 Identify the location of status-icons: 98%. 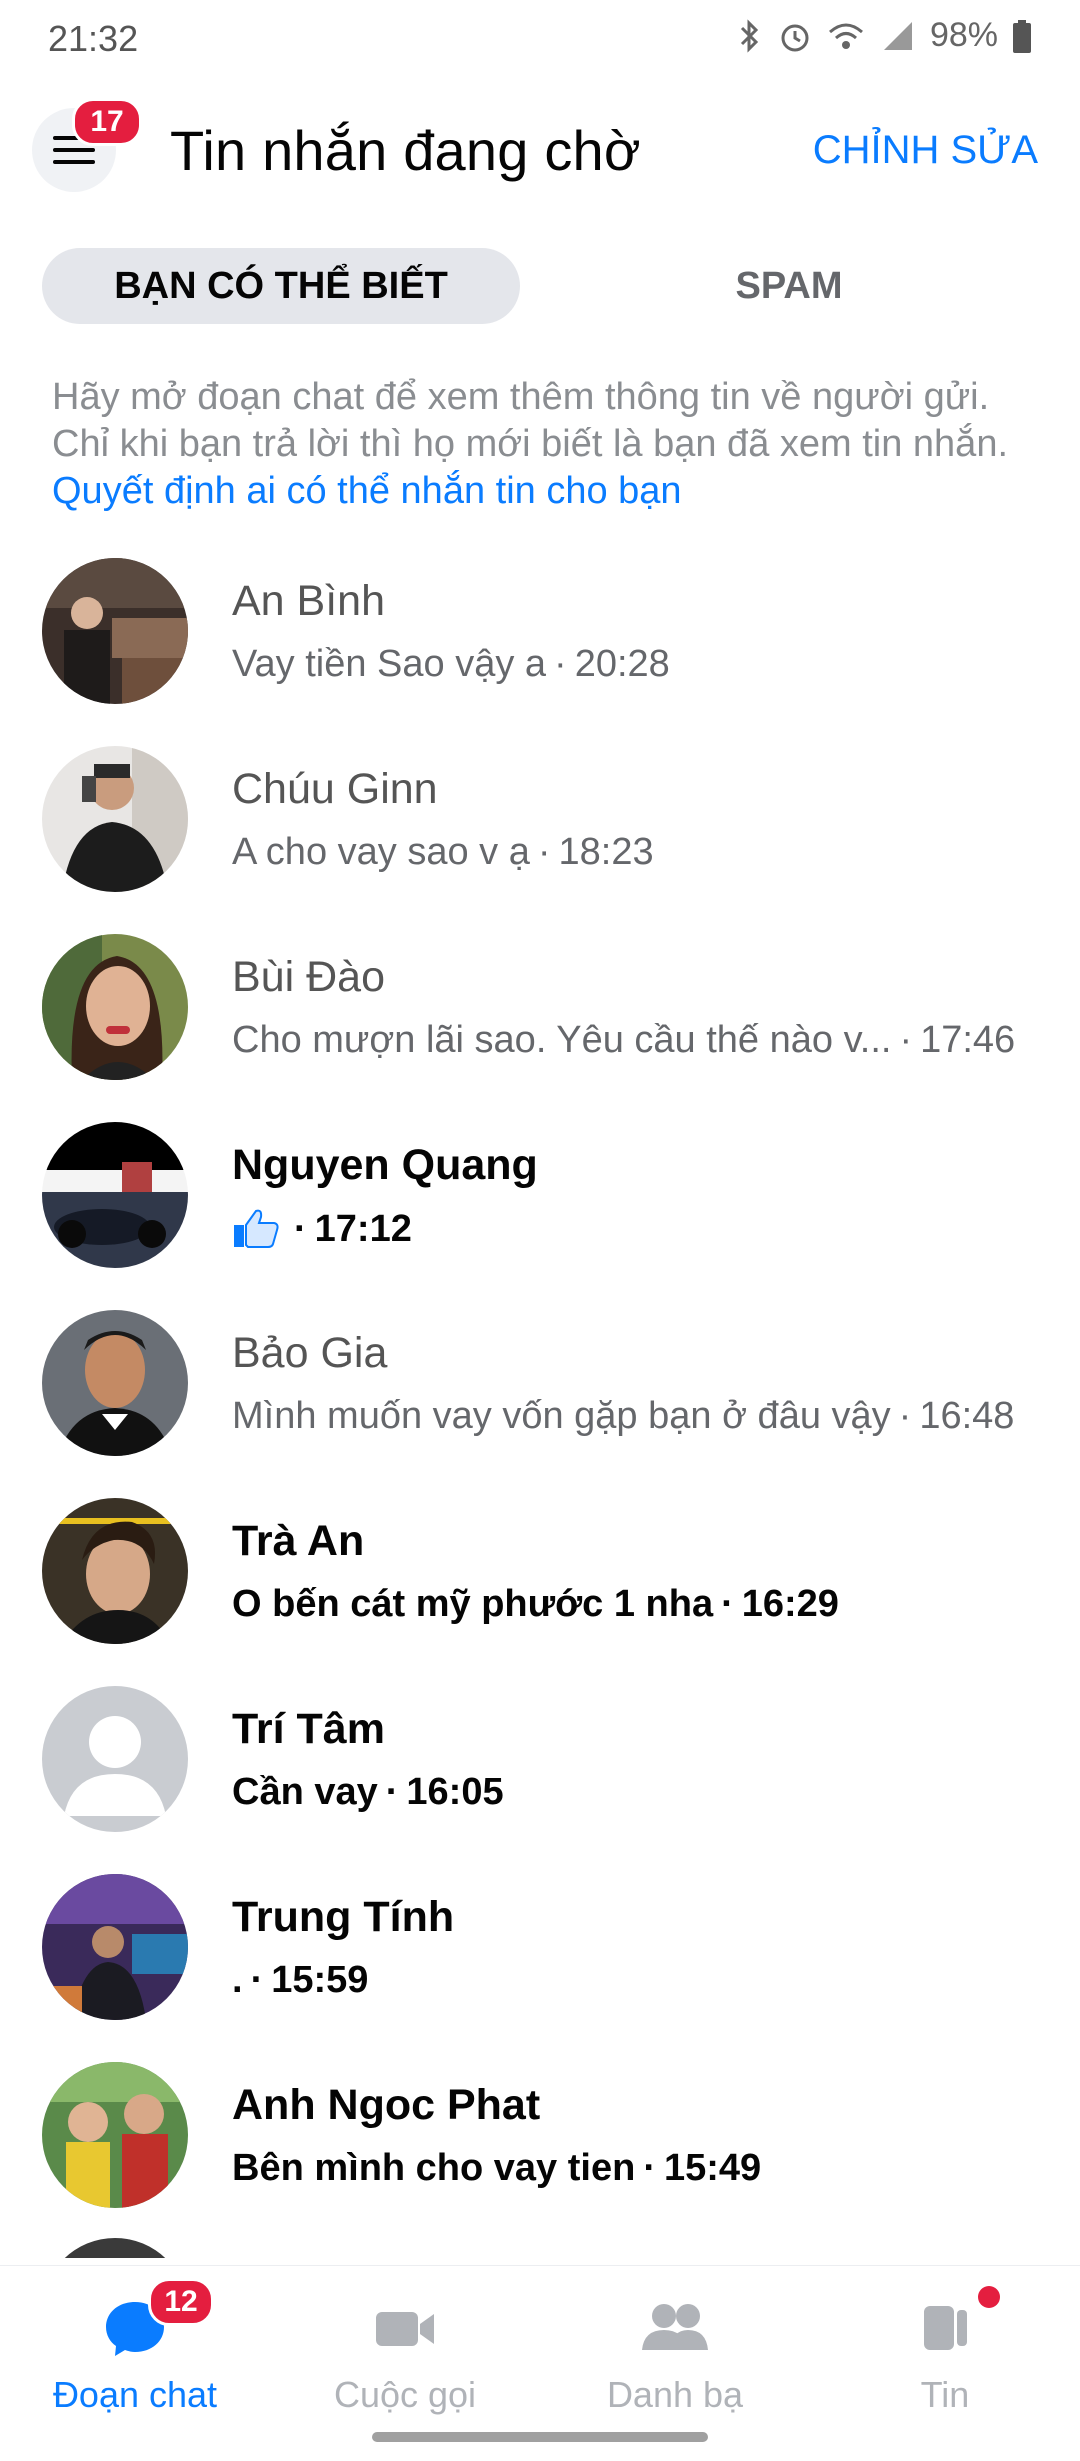
(883, 35).